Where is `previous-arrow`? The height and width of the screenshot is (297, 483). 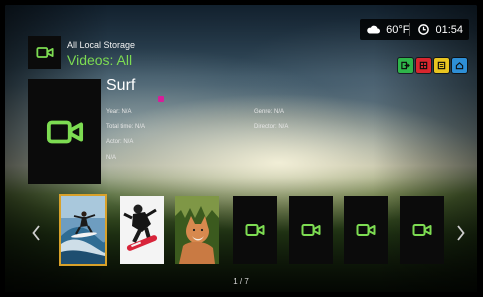
previous-arrow is located at coordinates (36, 233).